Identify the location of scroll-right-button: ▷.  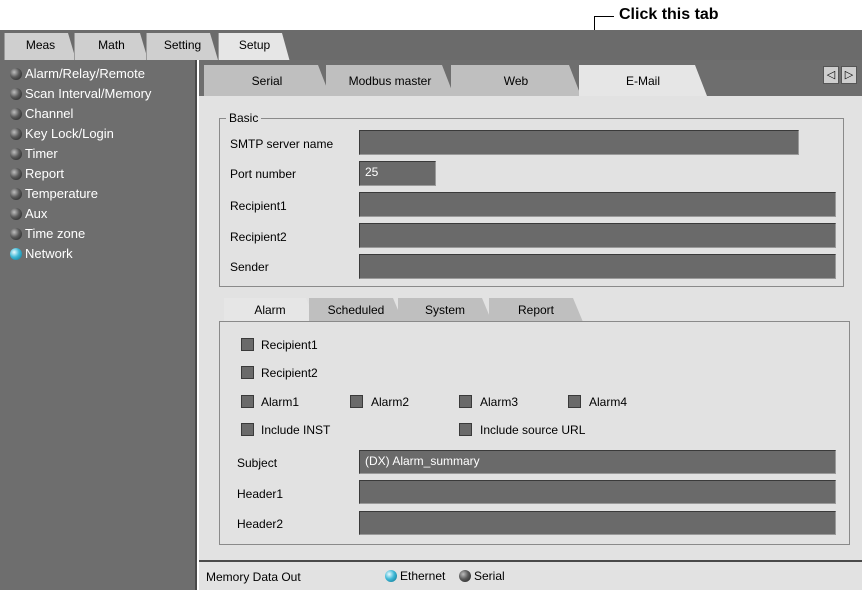
(849, 75).